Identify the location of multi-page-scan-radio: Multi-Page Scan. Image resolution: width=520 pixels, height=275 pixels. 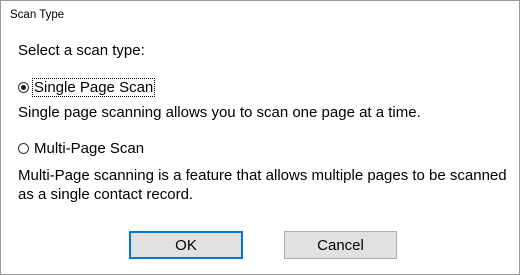
(81, 148).